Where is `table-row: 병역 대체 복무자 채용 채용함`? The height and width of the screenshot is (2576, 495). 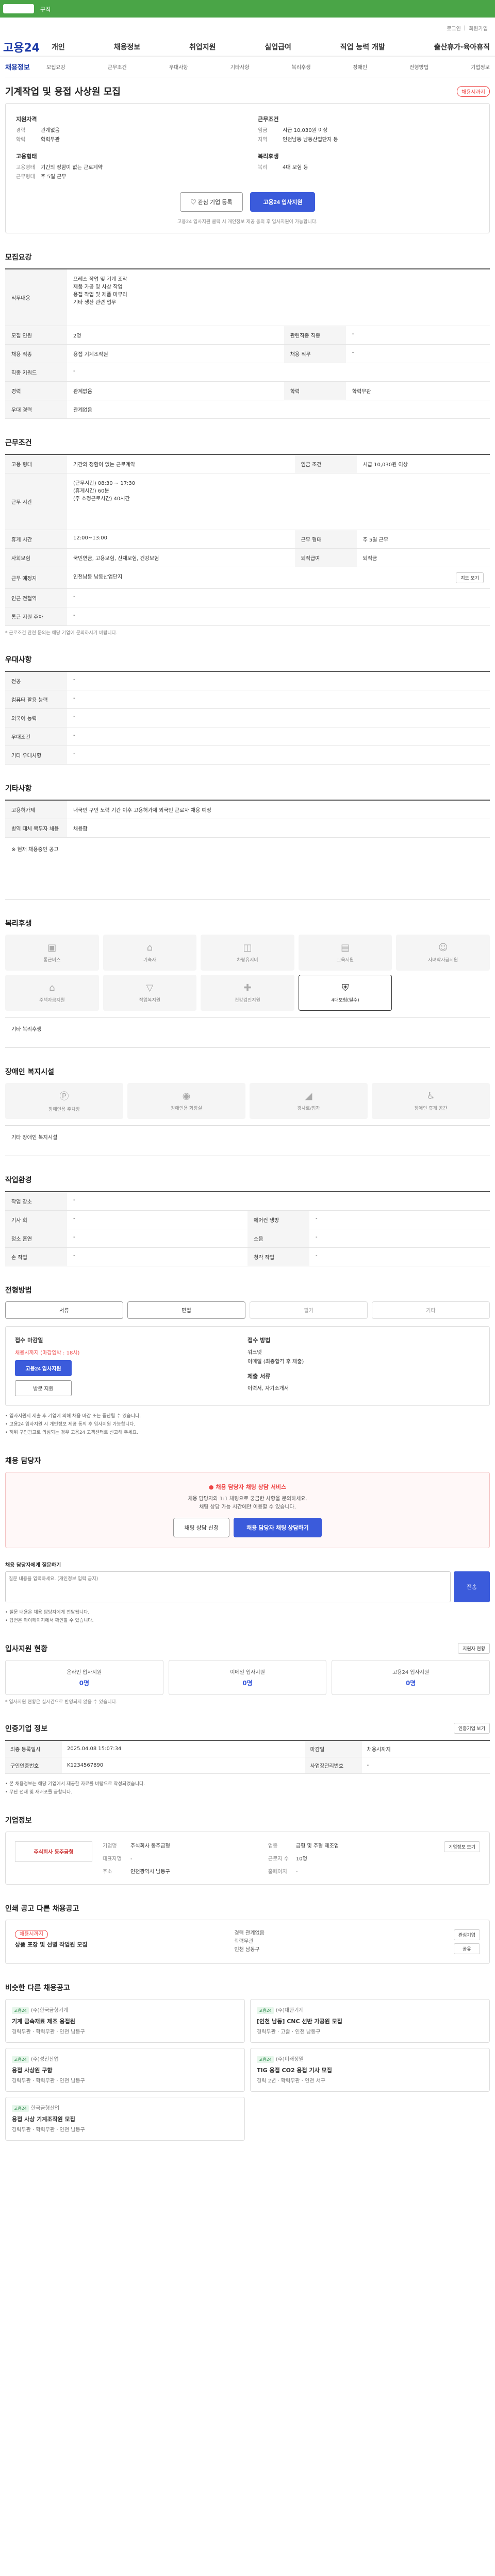
table-row: 병역 대체 복무자 채용 채용함 is located at coordinates (247, 828).